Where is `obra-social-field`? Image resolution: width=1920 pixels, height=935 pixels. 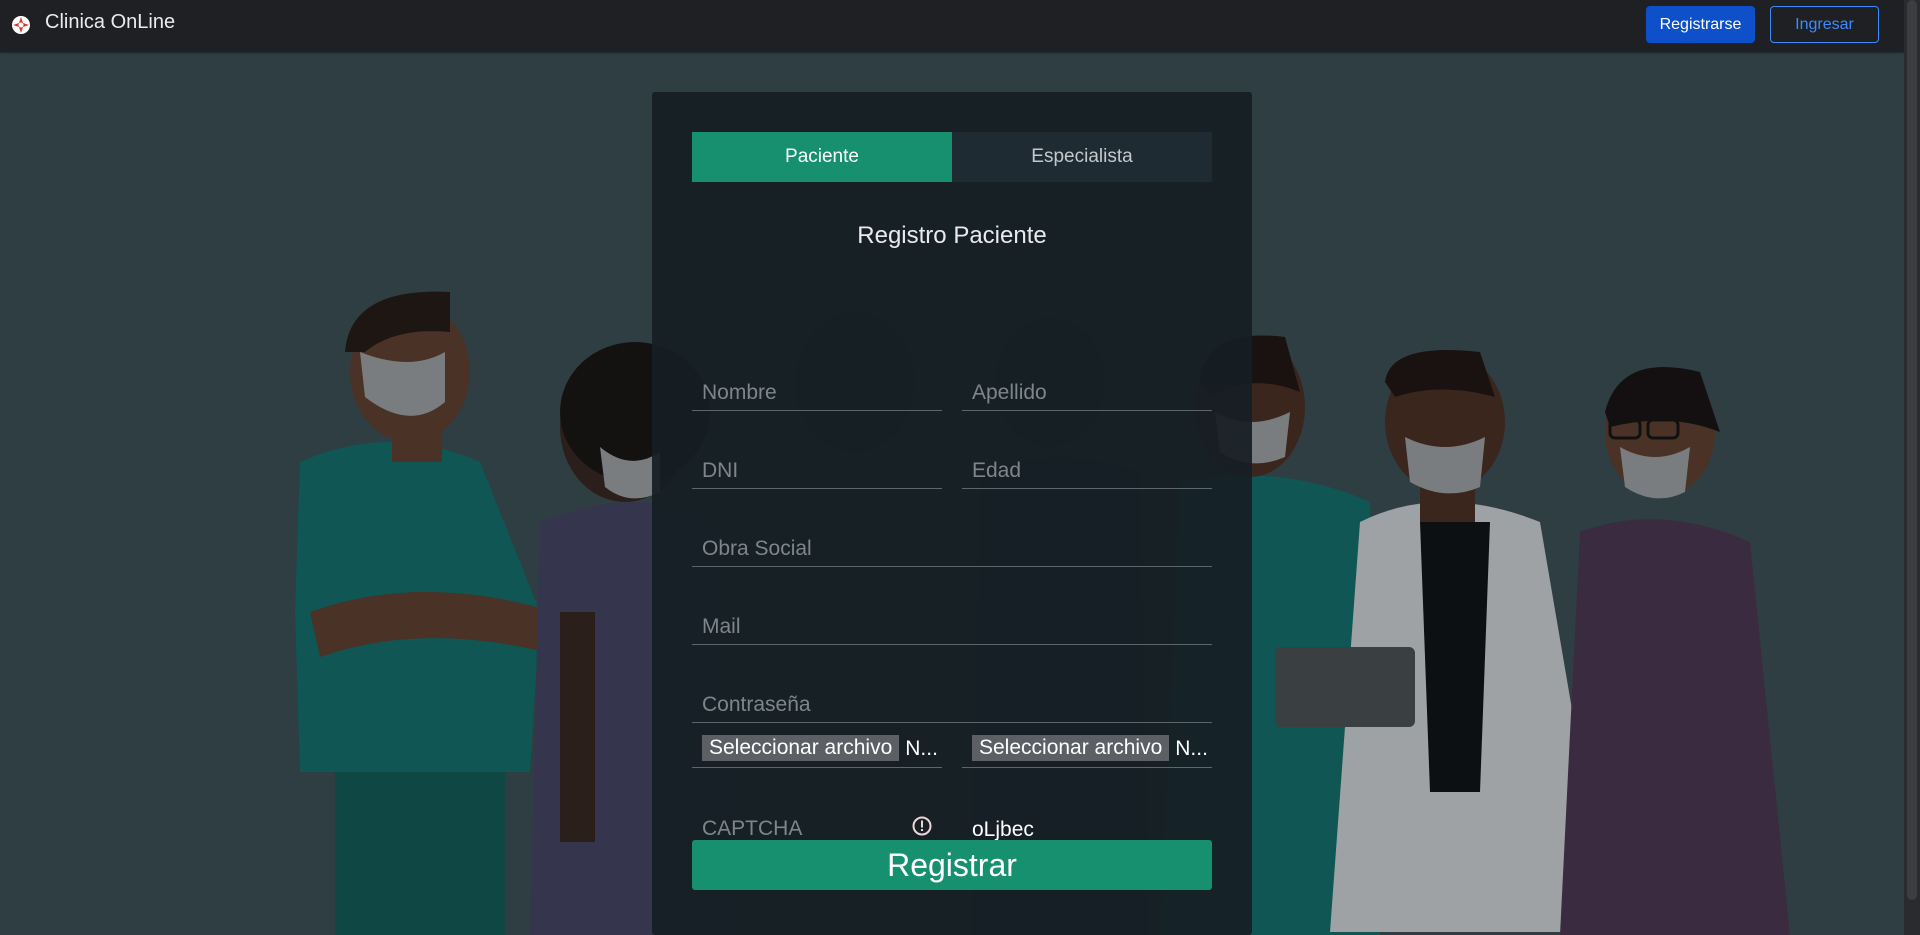 obra-social-field is located at coordinates (952, 542).